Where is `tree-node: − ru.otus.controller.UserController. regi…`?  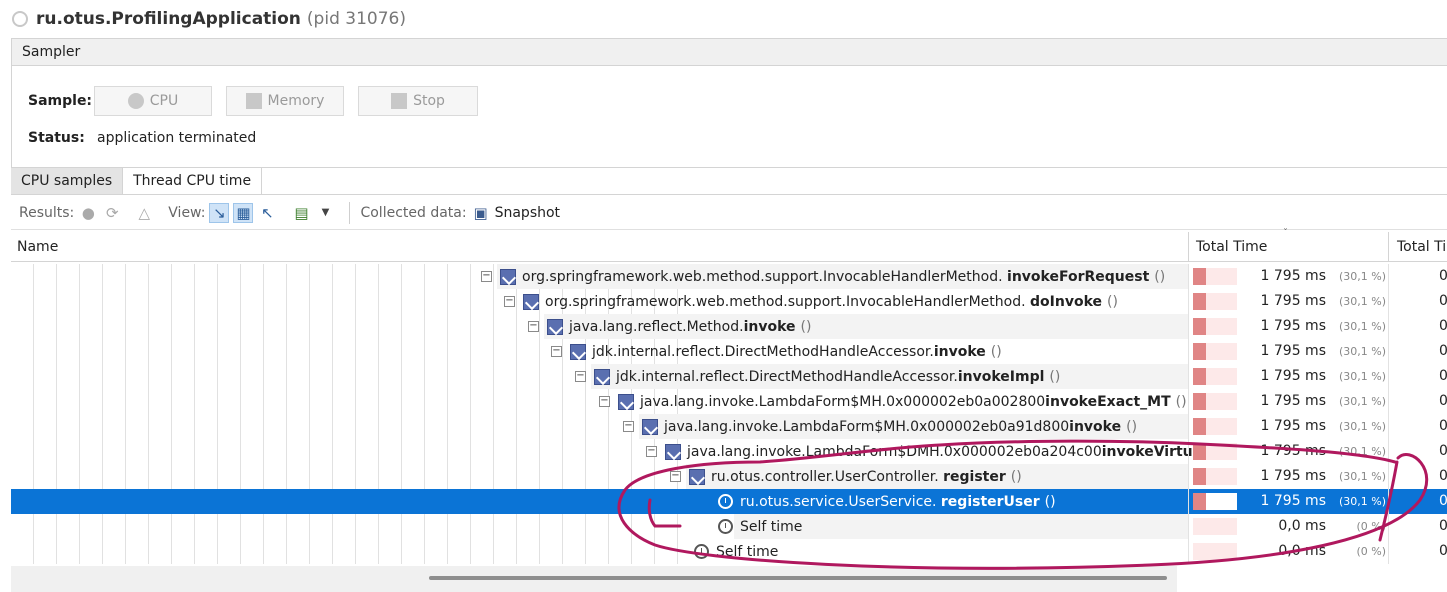
tree-node: − ru.otus.controller.UserController. regi… is located at coordinates (846, 476).